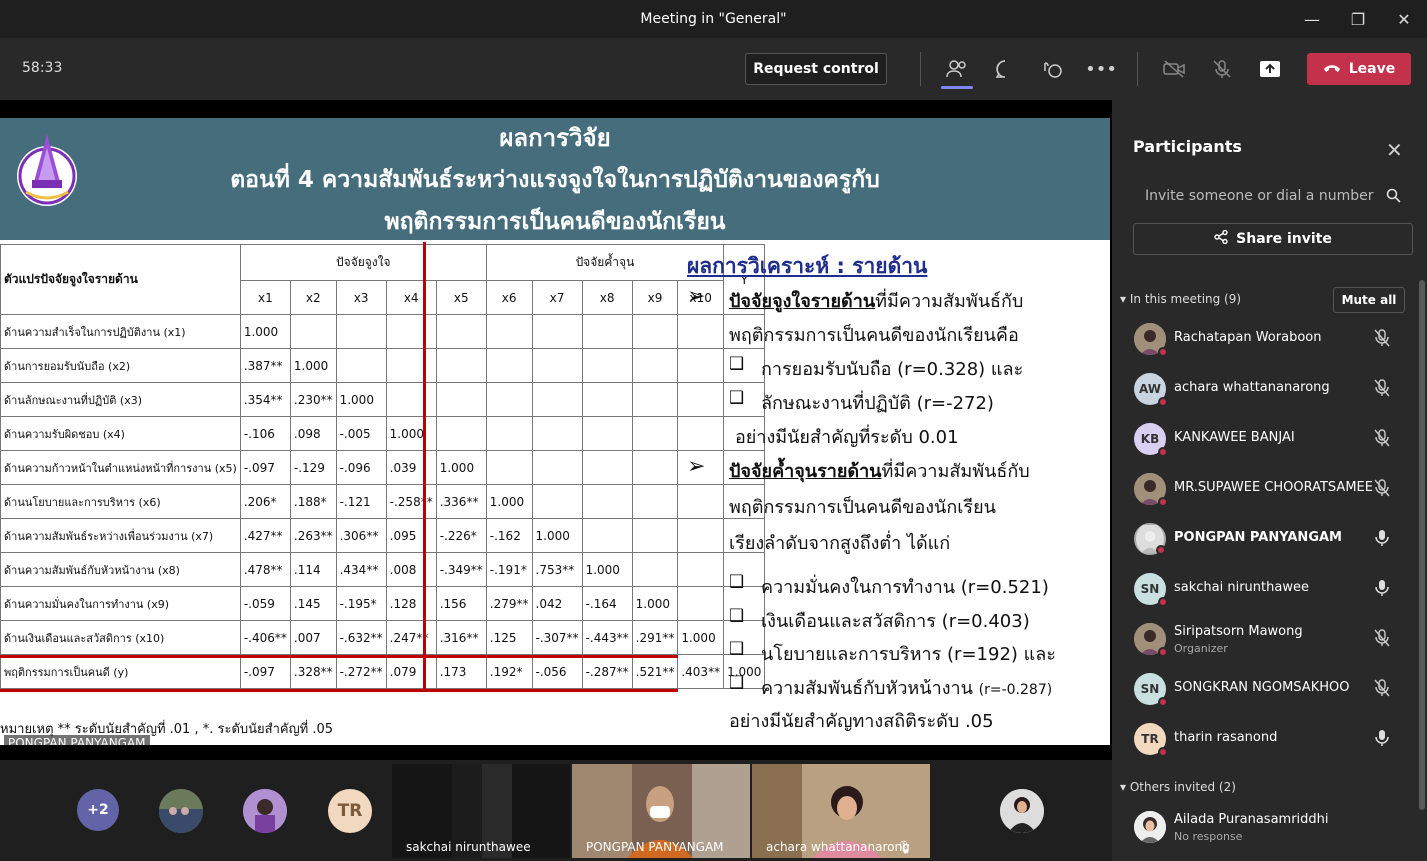  What do you see at coordinates (339, 656) in the screenshot?
I see `divider-horizontal-top` at bounding box center [339, 656].